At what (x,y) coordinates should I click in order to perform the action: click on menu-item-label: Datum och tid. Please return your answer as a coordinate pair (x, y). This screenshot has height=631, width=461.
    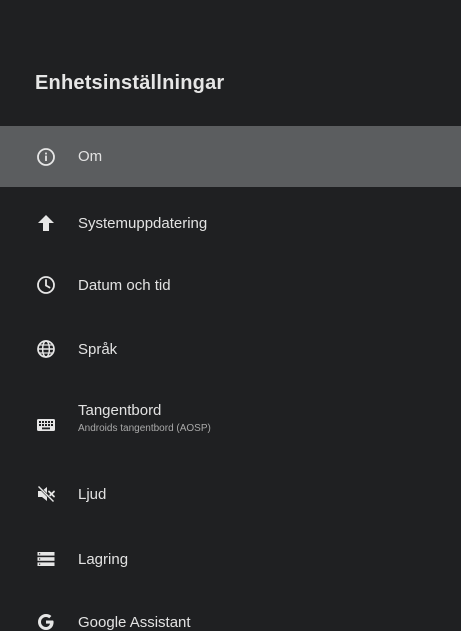
    Looking at the image, I should click on (124, 285).